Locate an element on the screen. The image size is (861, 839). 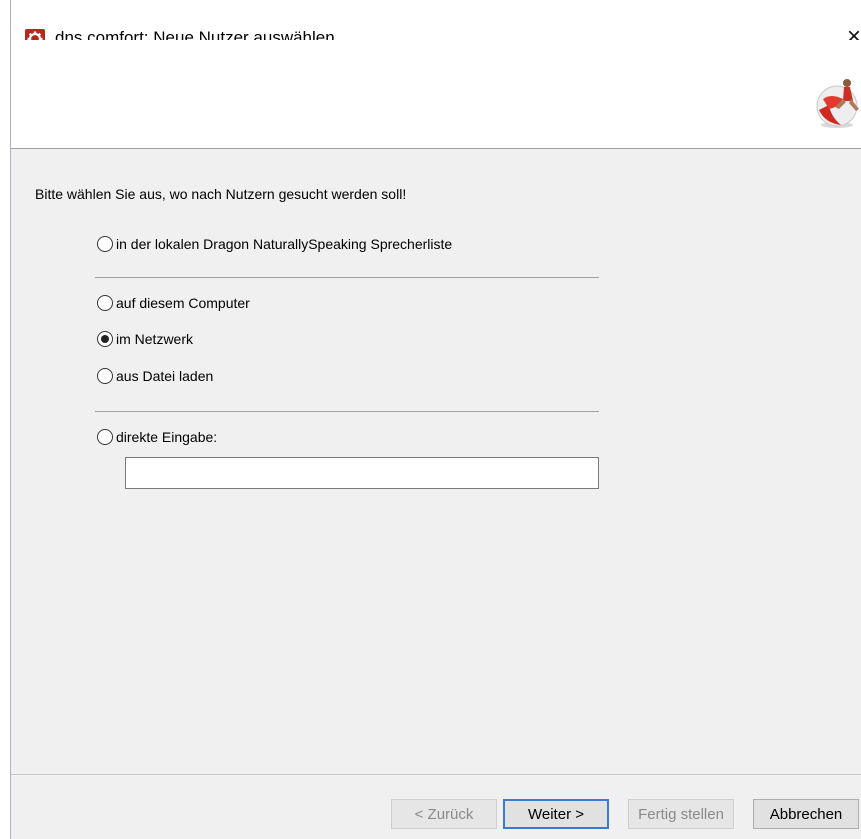
radio-button-selected is located at coordinates (105, 339).